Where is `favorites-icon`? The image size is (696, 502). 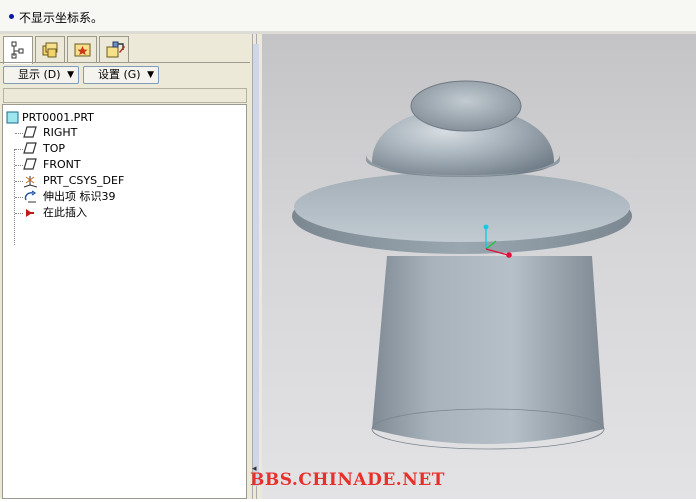 favorites-icon is located at coordinates (82, 50).